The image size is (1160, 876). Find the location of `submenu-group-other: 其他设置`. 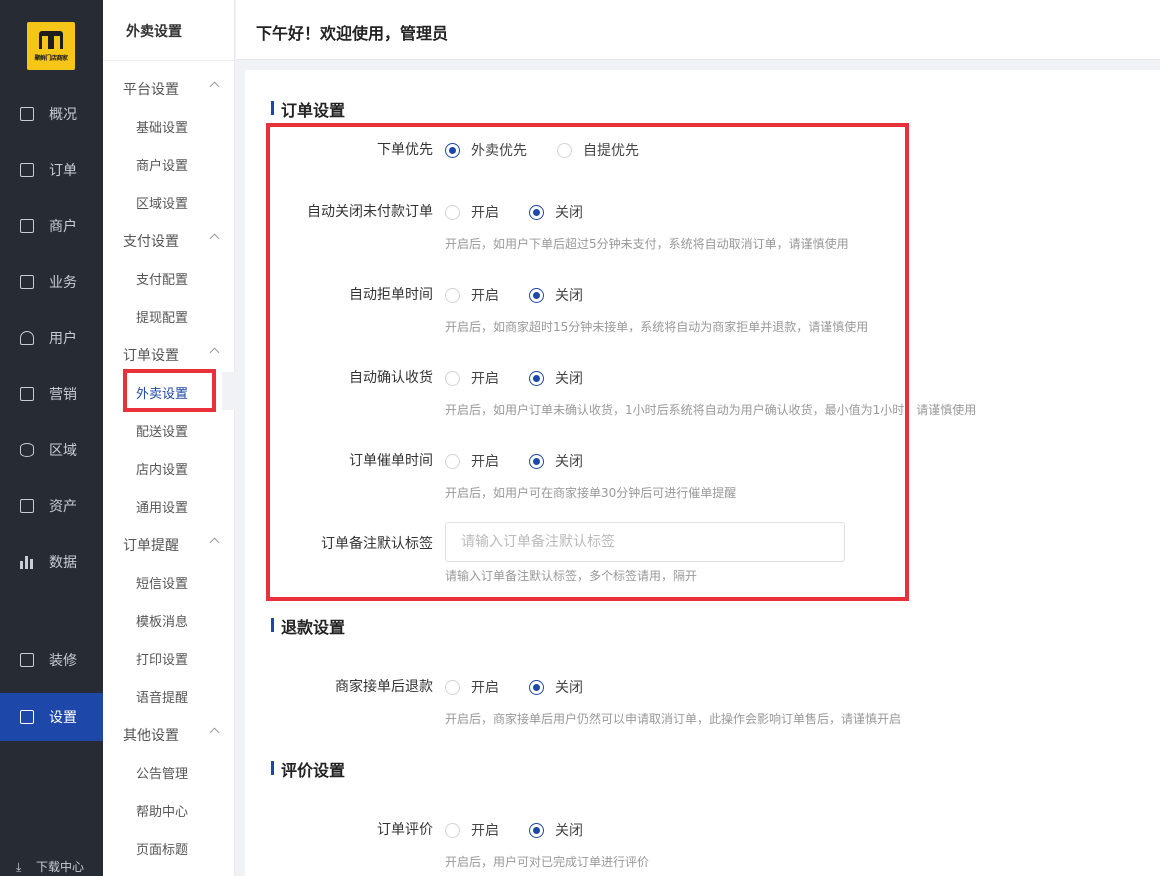

submenu-group-other: 其他设置 is located at coordinates (171, 735).